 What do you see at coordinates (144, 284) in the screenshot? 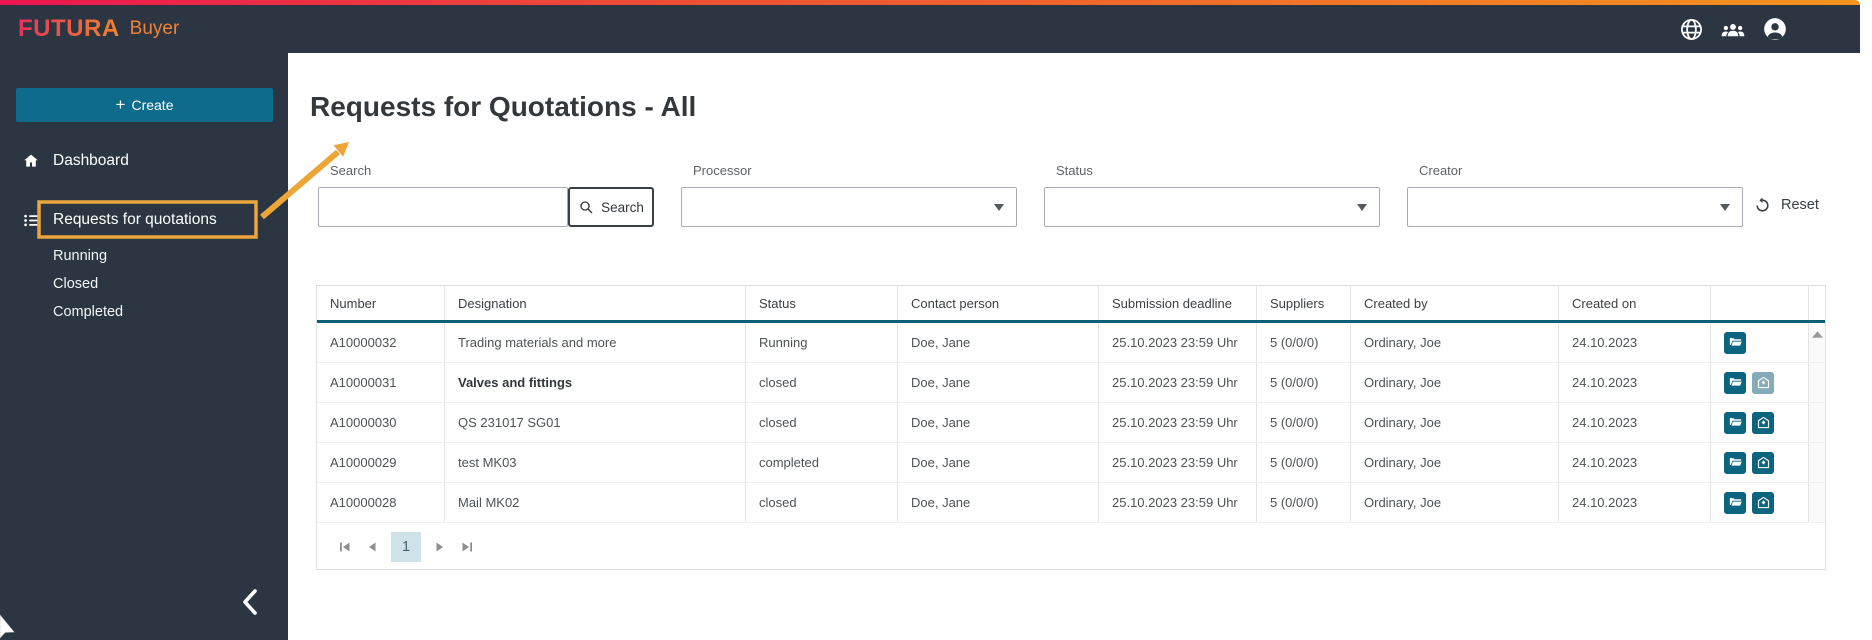
I see `sidebar-item-closed: Closed` at bounding box center [144, 284].